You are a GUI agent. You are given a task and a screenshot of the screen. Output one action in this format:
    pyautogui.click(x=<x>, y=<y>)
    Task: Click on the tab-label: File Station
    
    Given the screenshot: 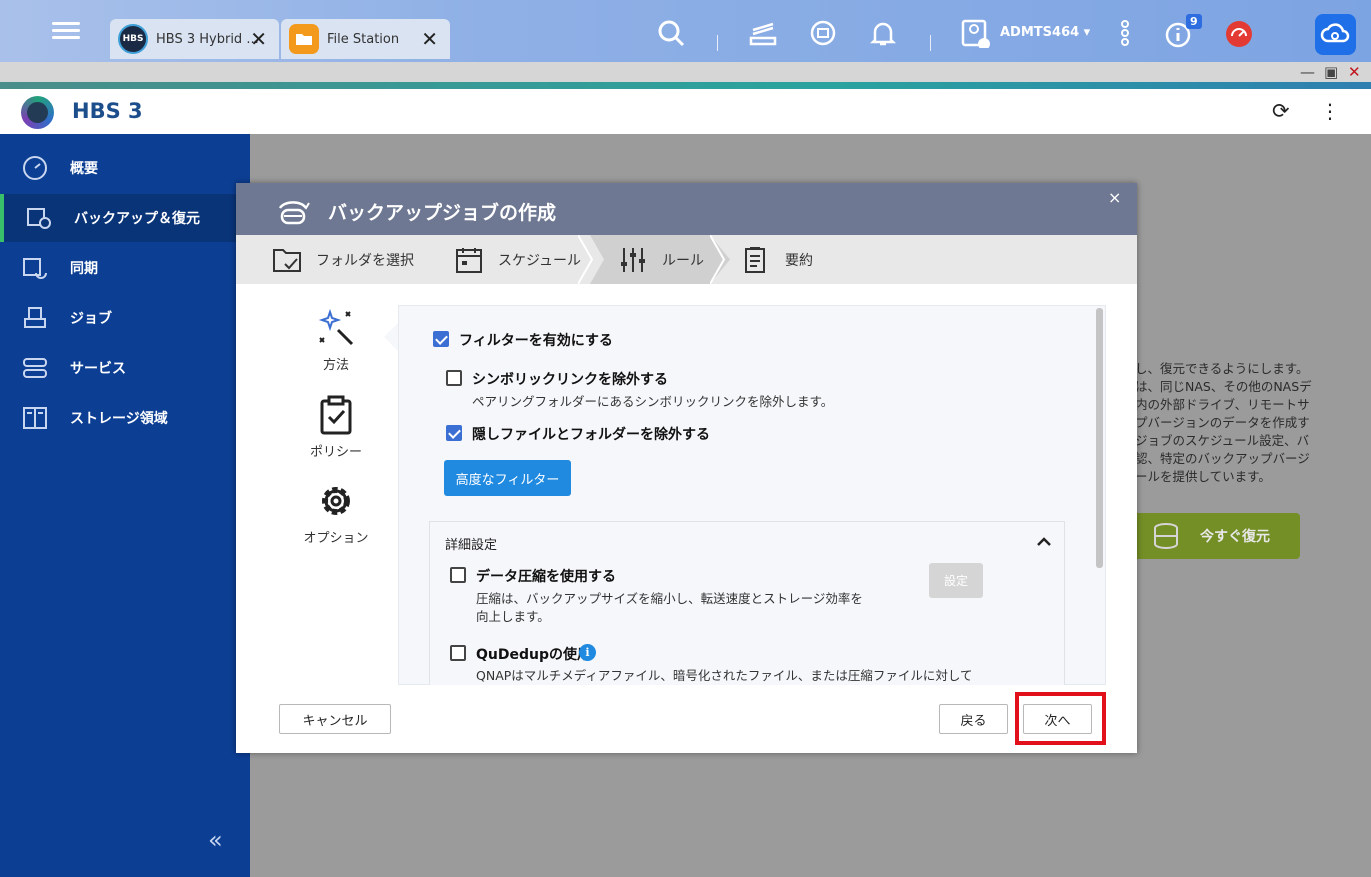 What is the action you would take?
    pyautogui.click(x=363, y=39)
    